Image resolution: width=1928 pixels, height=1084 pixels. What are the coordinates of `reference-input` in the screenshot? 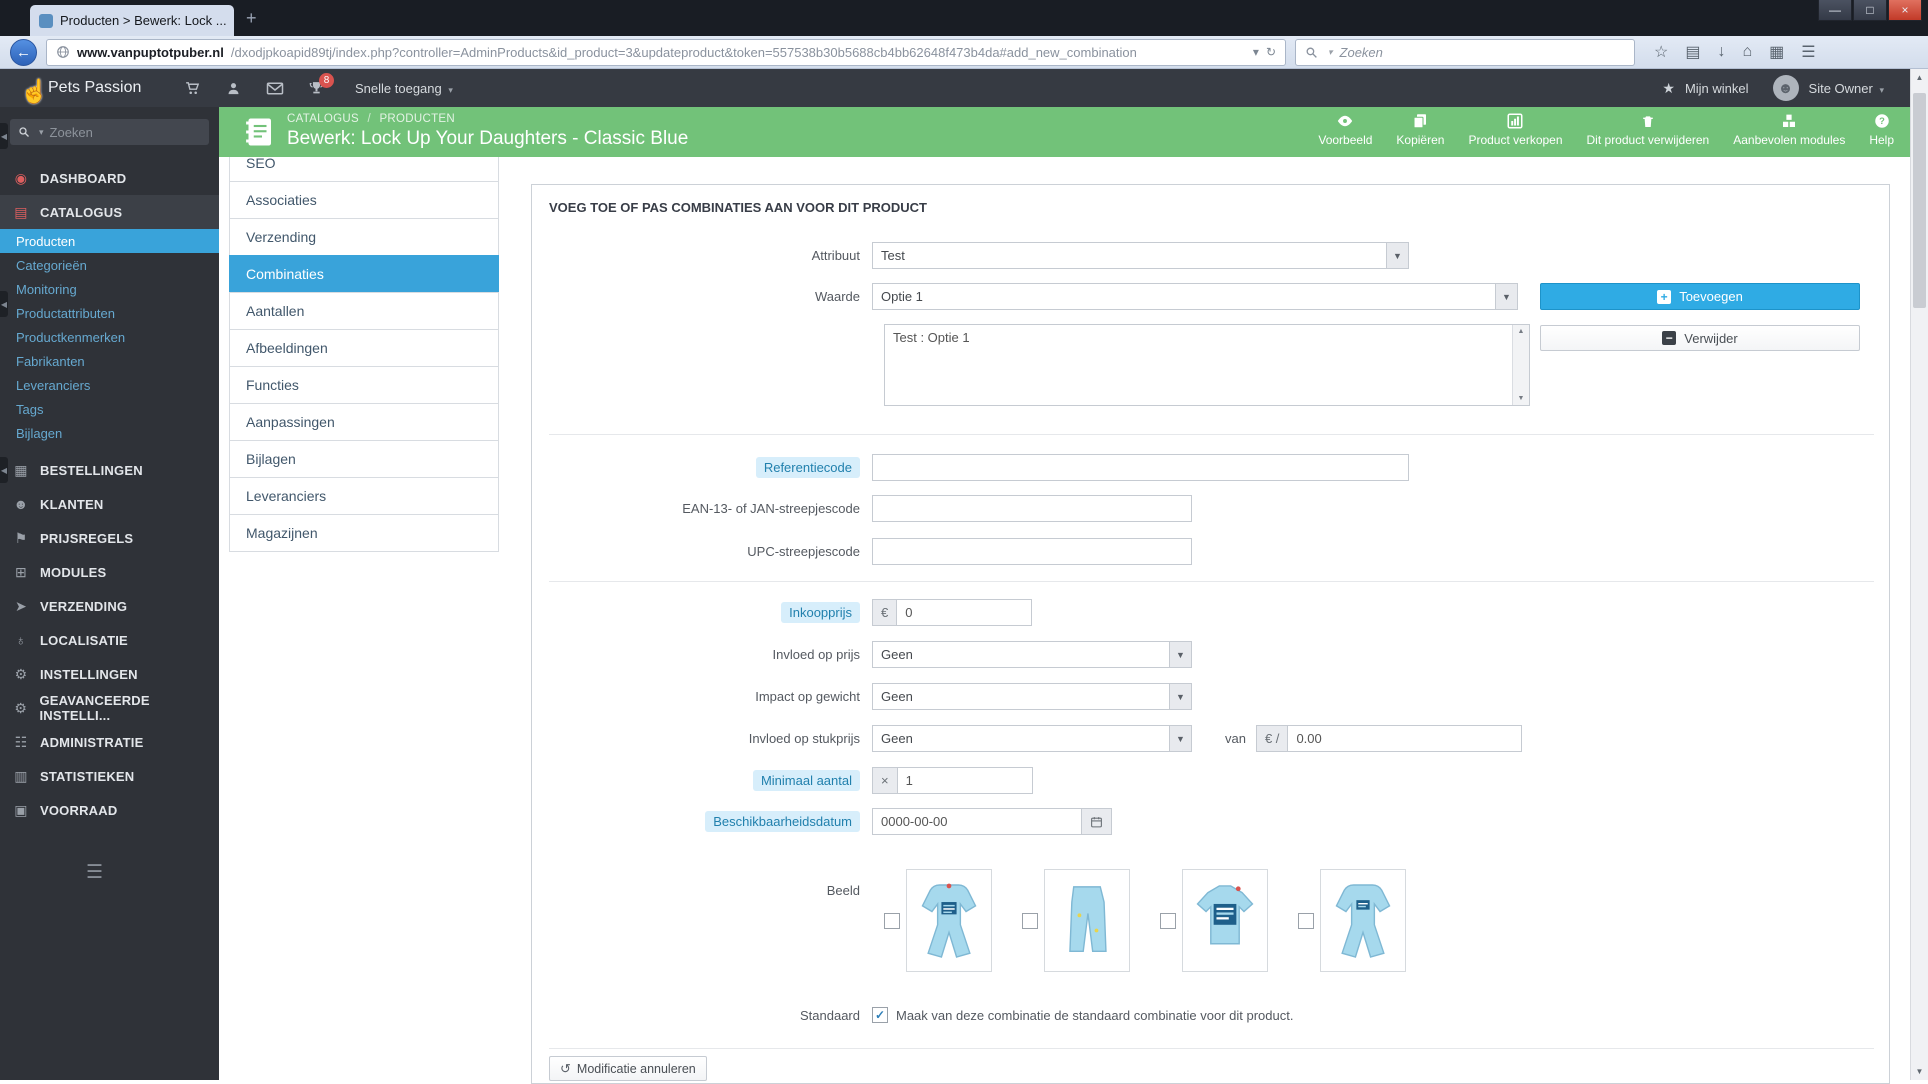 It's located at (1140, 467).